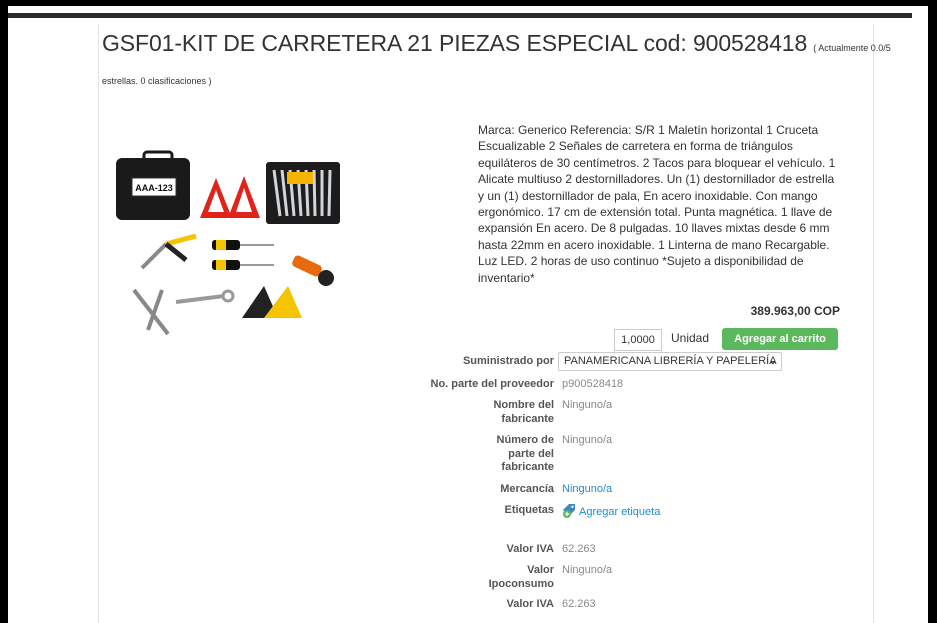  Describe the element at coordinates (579, 549) in the screenshot. I see `iva-value: 62.263` at that location.